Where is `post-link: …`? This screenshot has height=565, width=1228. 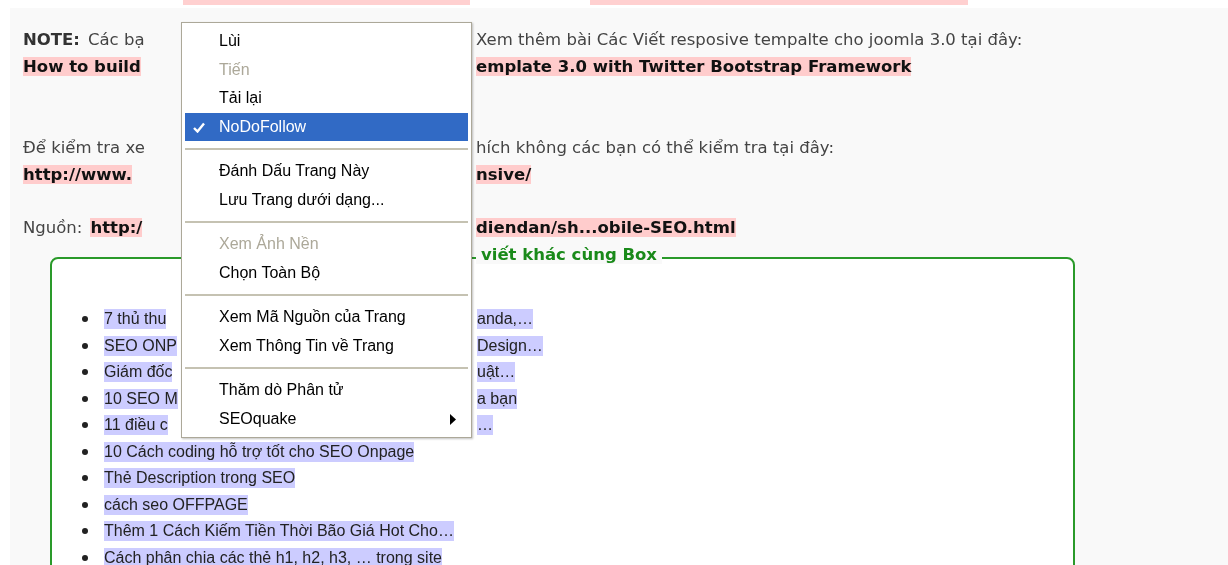 post-link: … is located at coordinates (485, 425).